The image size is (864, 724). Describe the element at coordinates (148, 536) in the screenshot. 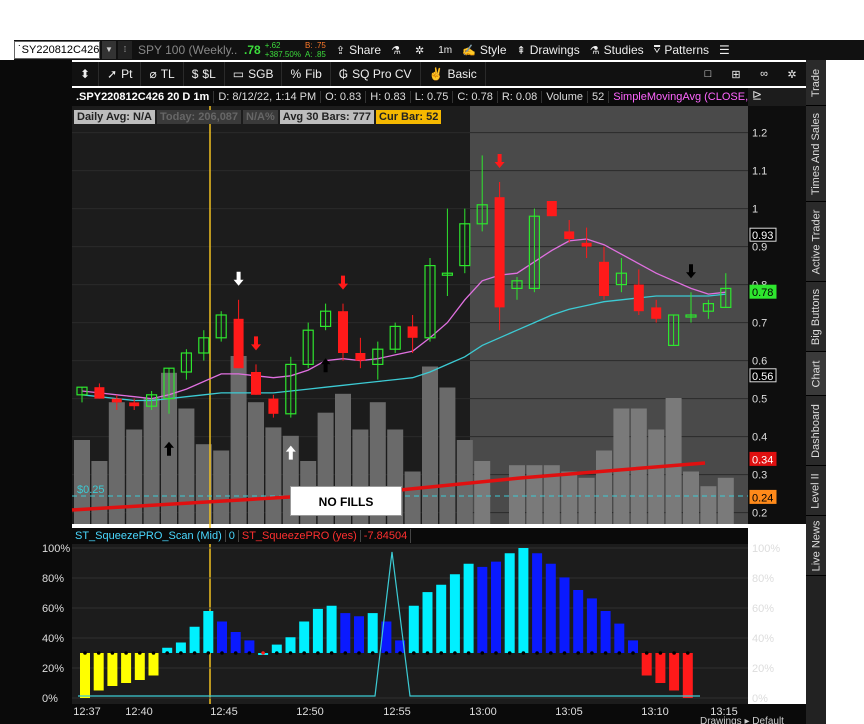

I see `study-name: ST_SqueezePRO_Scan (Mid)` at that location.